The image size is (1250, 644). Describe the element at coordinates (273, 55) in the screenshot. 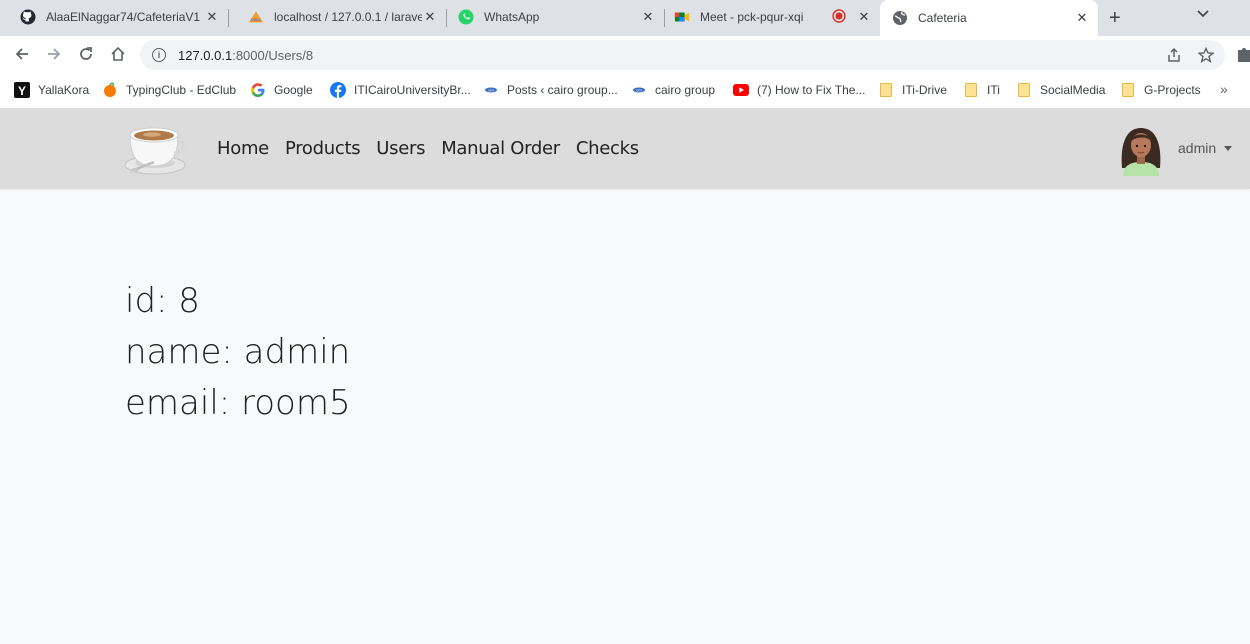

I see `url-path: :8000/Users/8` at that location.